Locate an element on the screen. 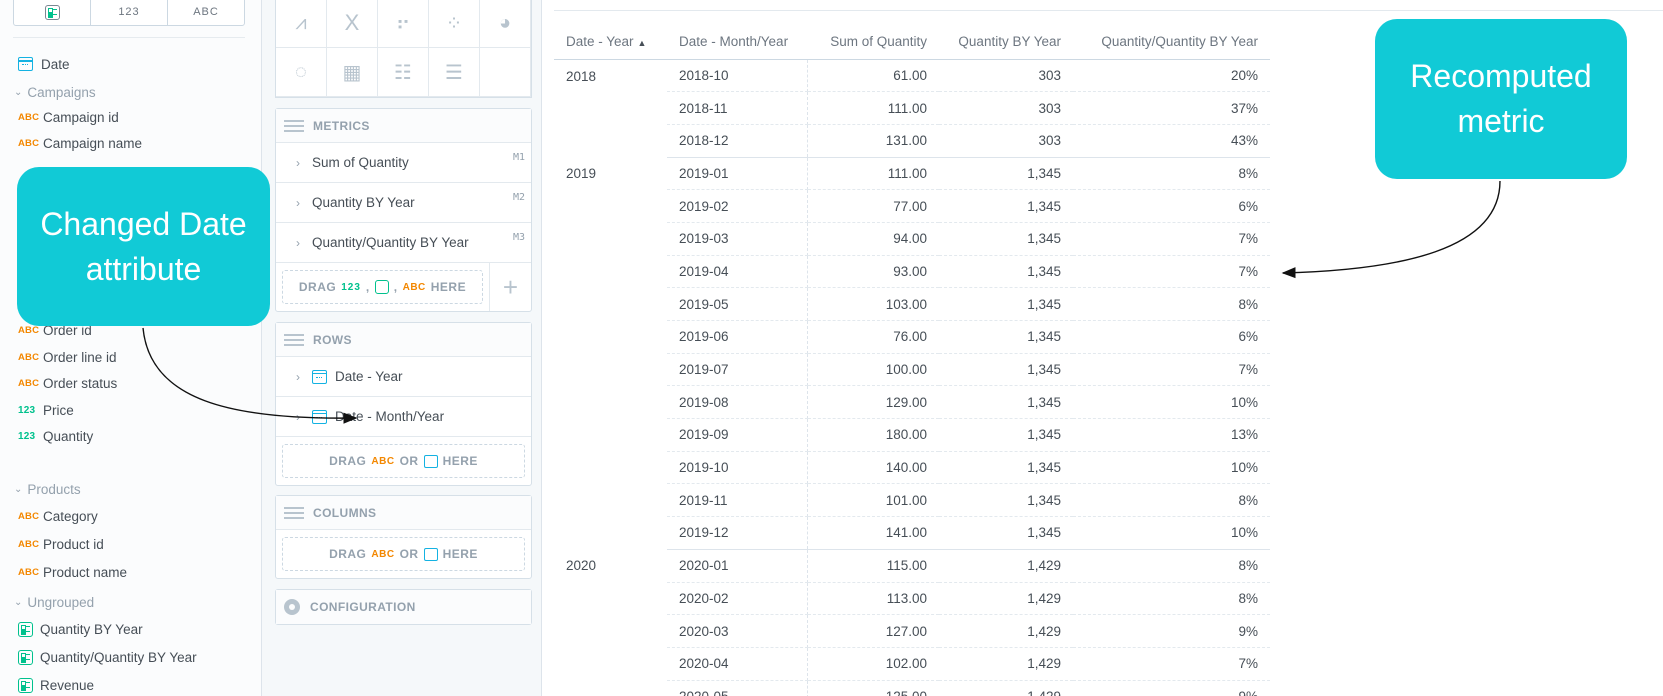 The image size is (1663, 696). catalog-item-product-id: ABC Product id is located at coordinates (61, 544).